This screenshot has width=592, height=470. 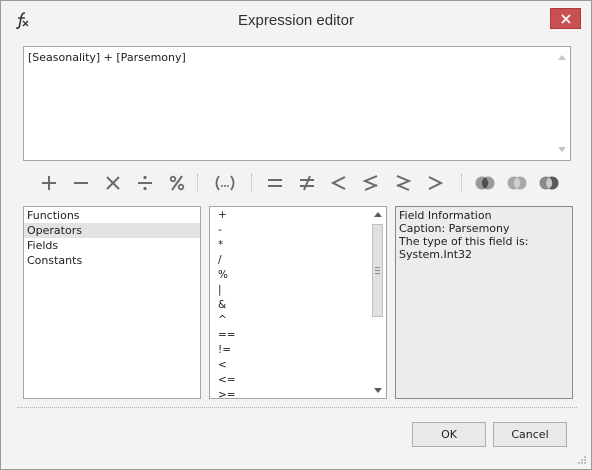 I want to click on or-button, so click(x=517, y=183).